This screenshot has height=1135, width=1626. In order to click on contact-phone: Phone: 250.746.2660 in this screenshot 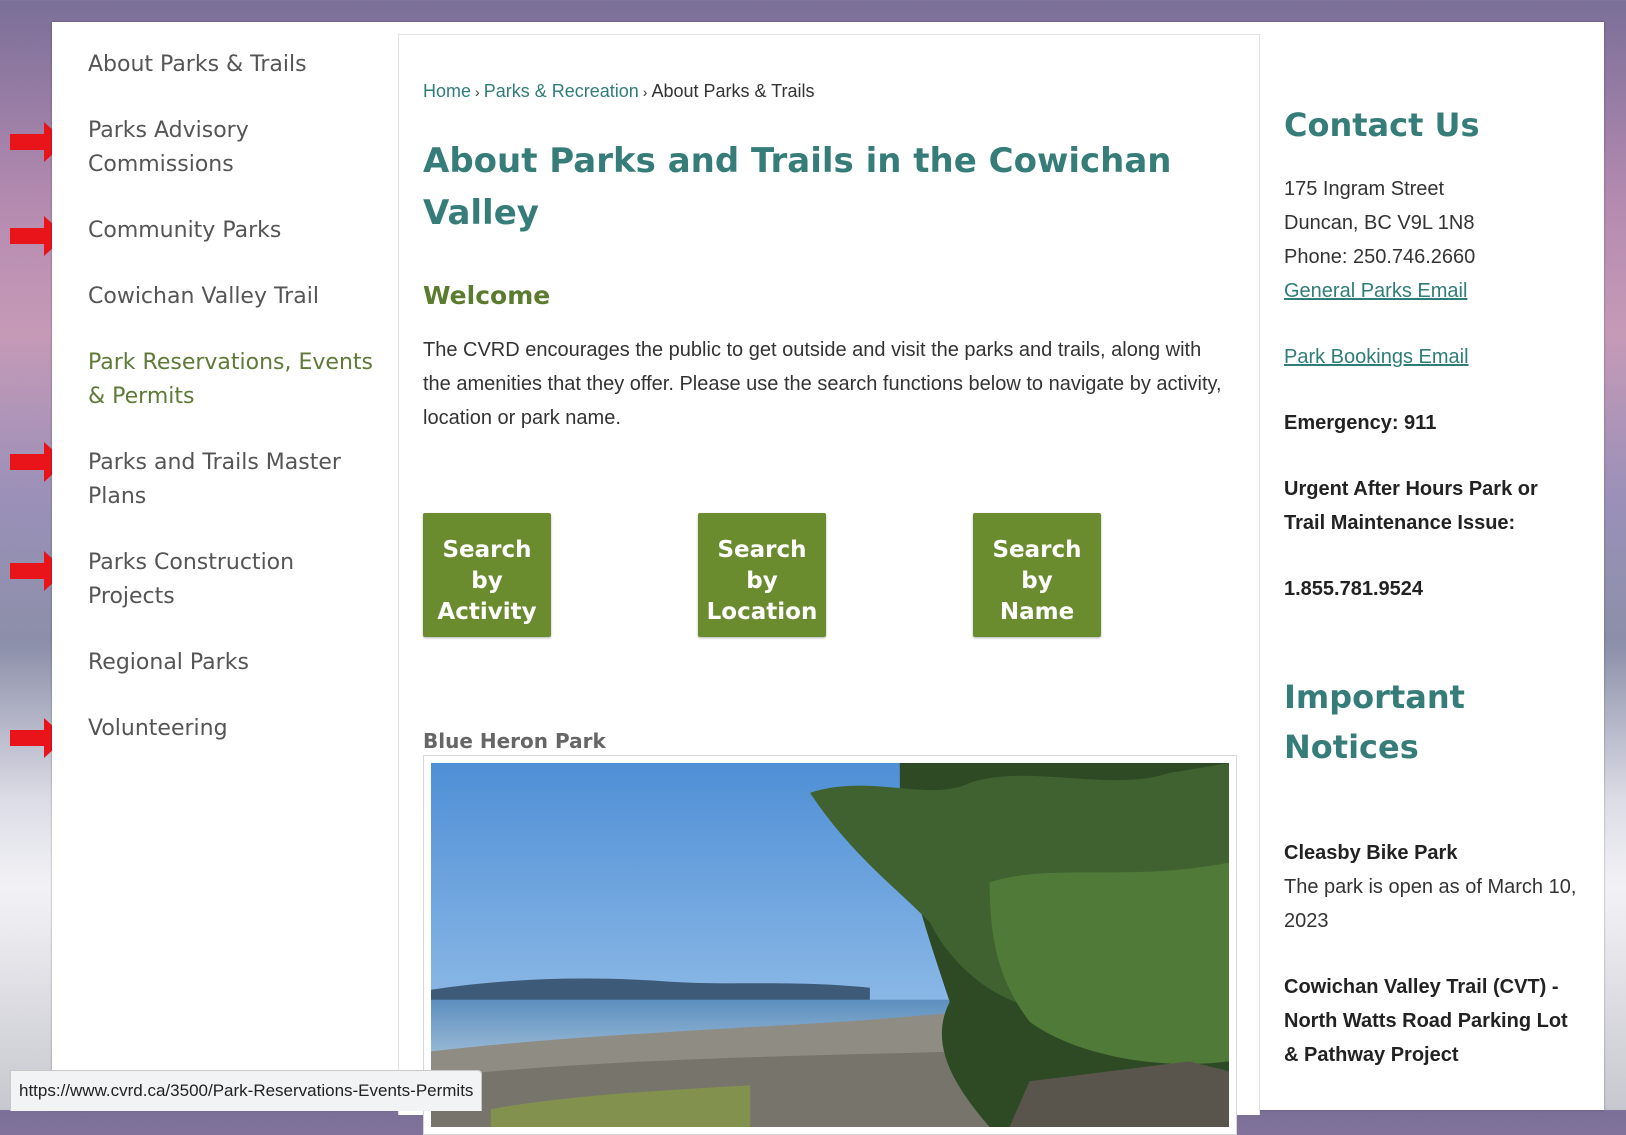, I will do `click(1380, 257)`.